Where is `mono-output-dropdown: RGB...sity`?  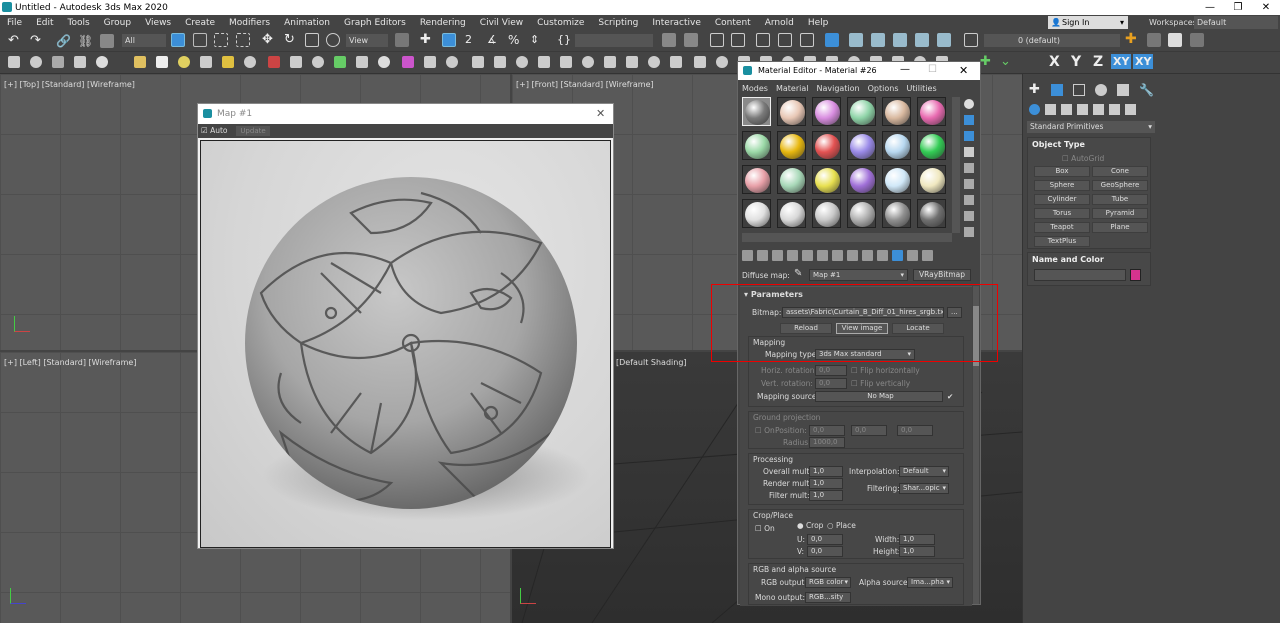
mono-output-dropdown: RGB...sity is located at coordinates (828, 597).